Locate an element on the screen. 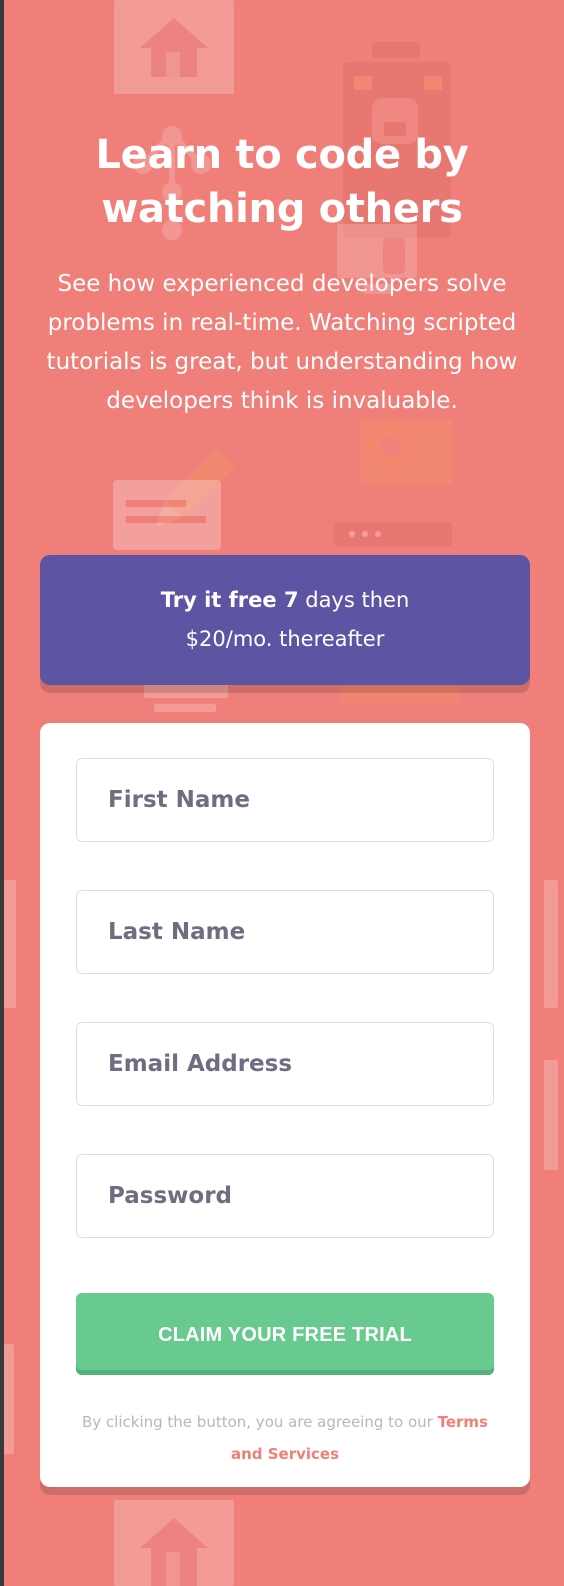 This screenshot has height=1586, width=564. first-name-placeholder: First Name is located at coordinates (179, 800).